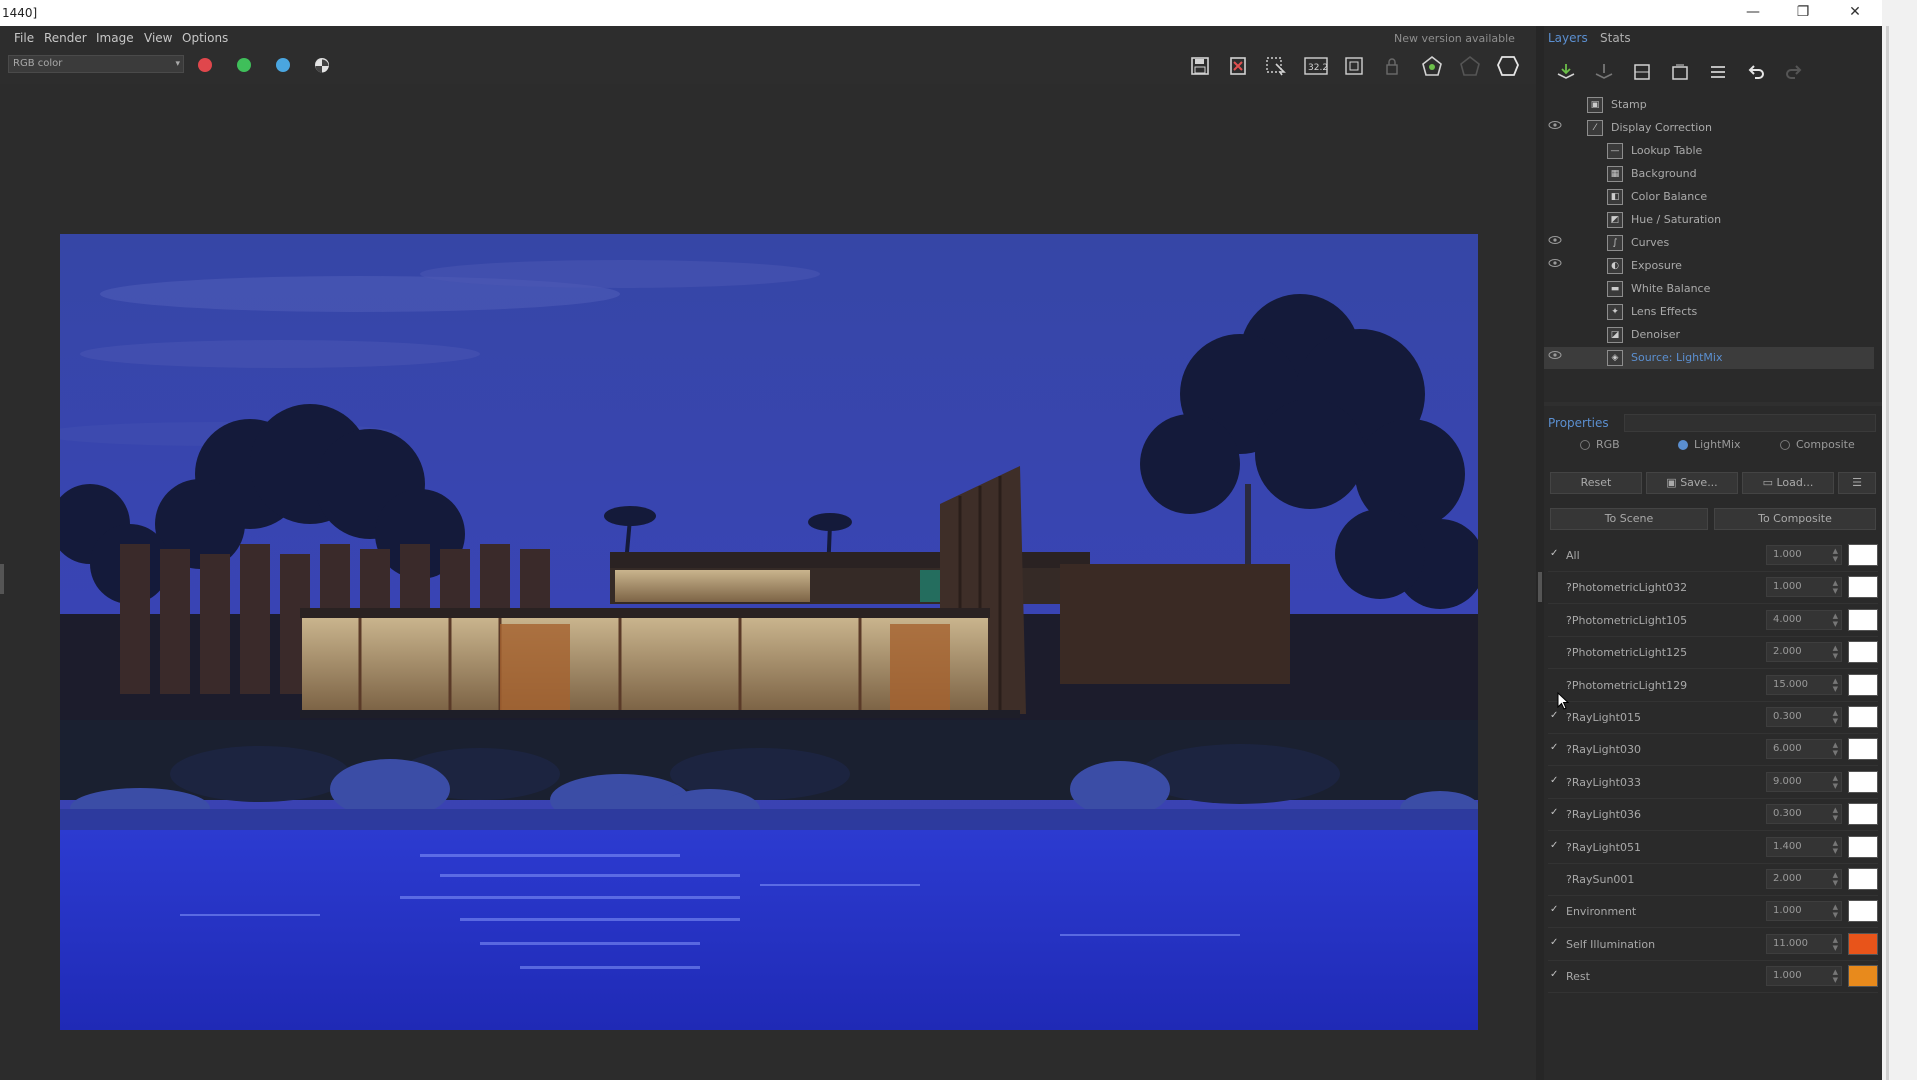 This screenshot has width=1917, height=1080. What do you see at coordinates (1354, 66) in the screenshot?
I see `fit-view-icon` at bounding box center [1354, 66].